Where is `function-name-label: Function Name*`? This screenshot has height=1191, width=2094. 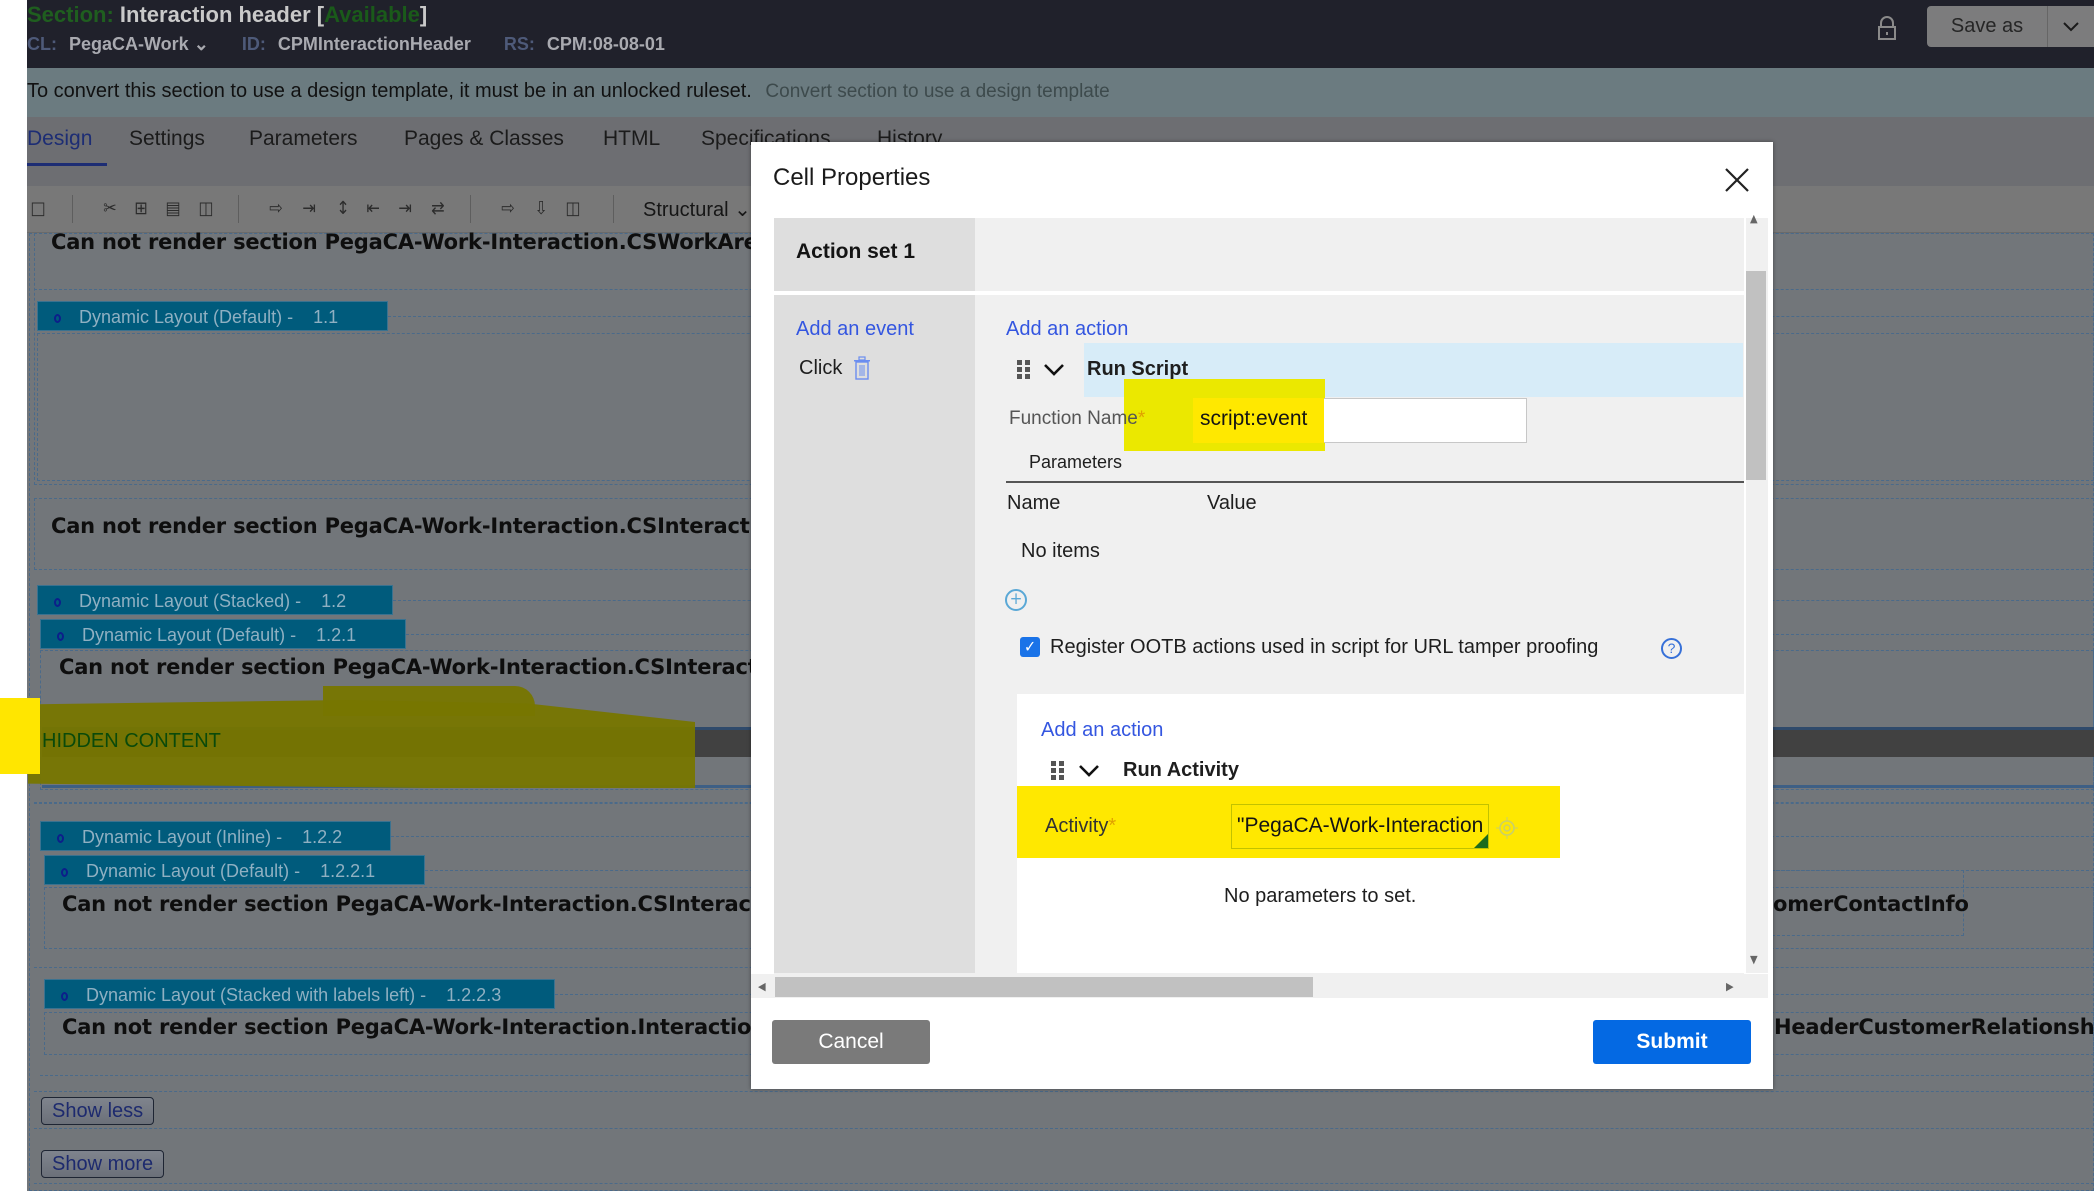
function-name-label: Function Name* is located at coordinates (1077, 418).